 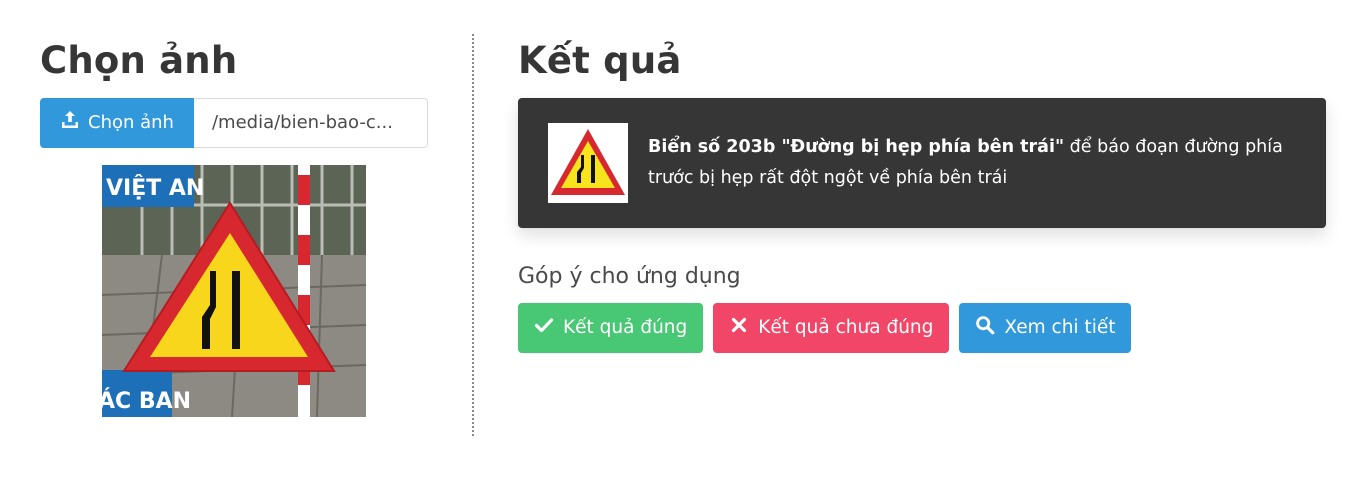 I want to click on close-icon, so click(x=739, y=327).